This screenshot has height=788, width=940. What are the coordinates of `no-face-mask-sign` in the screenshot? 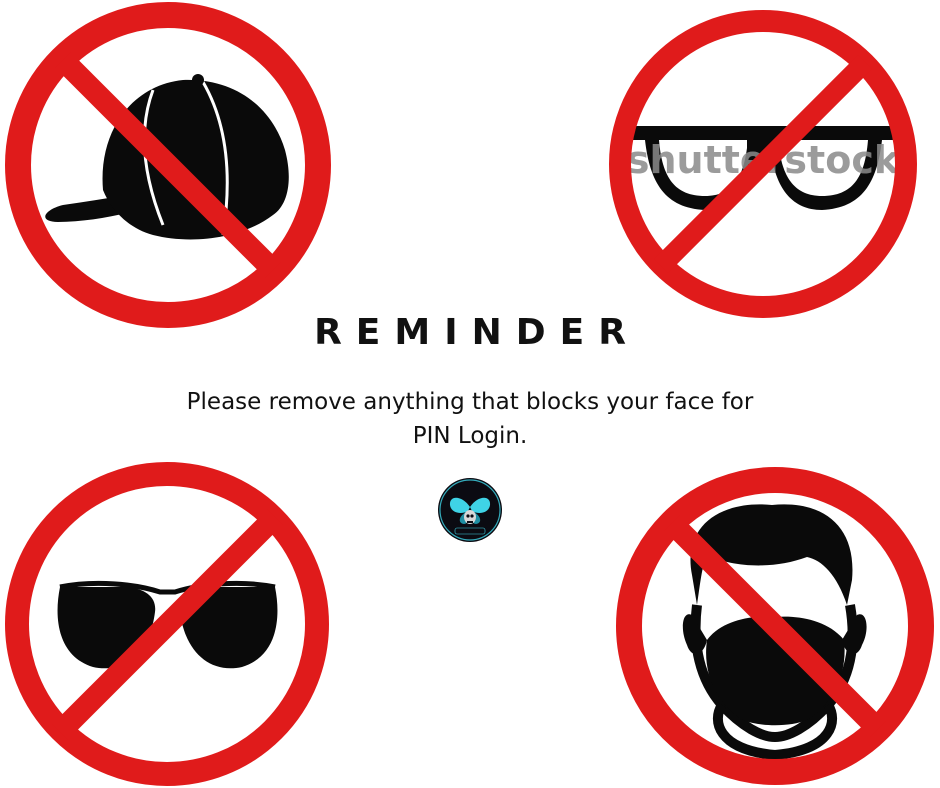 It's located at (775, 626).